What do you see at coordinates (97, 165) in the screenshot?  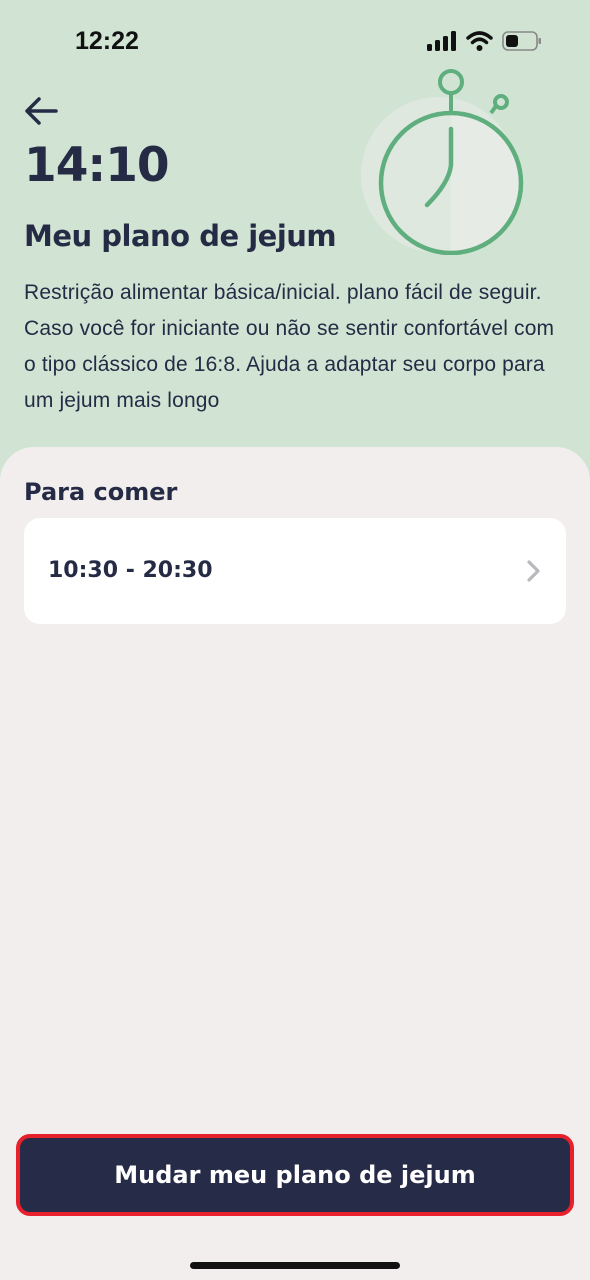 I see `fasting-hours: 14:10` at bounding box center [97, 165].